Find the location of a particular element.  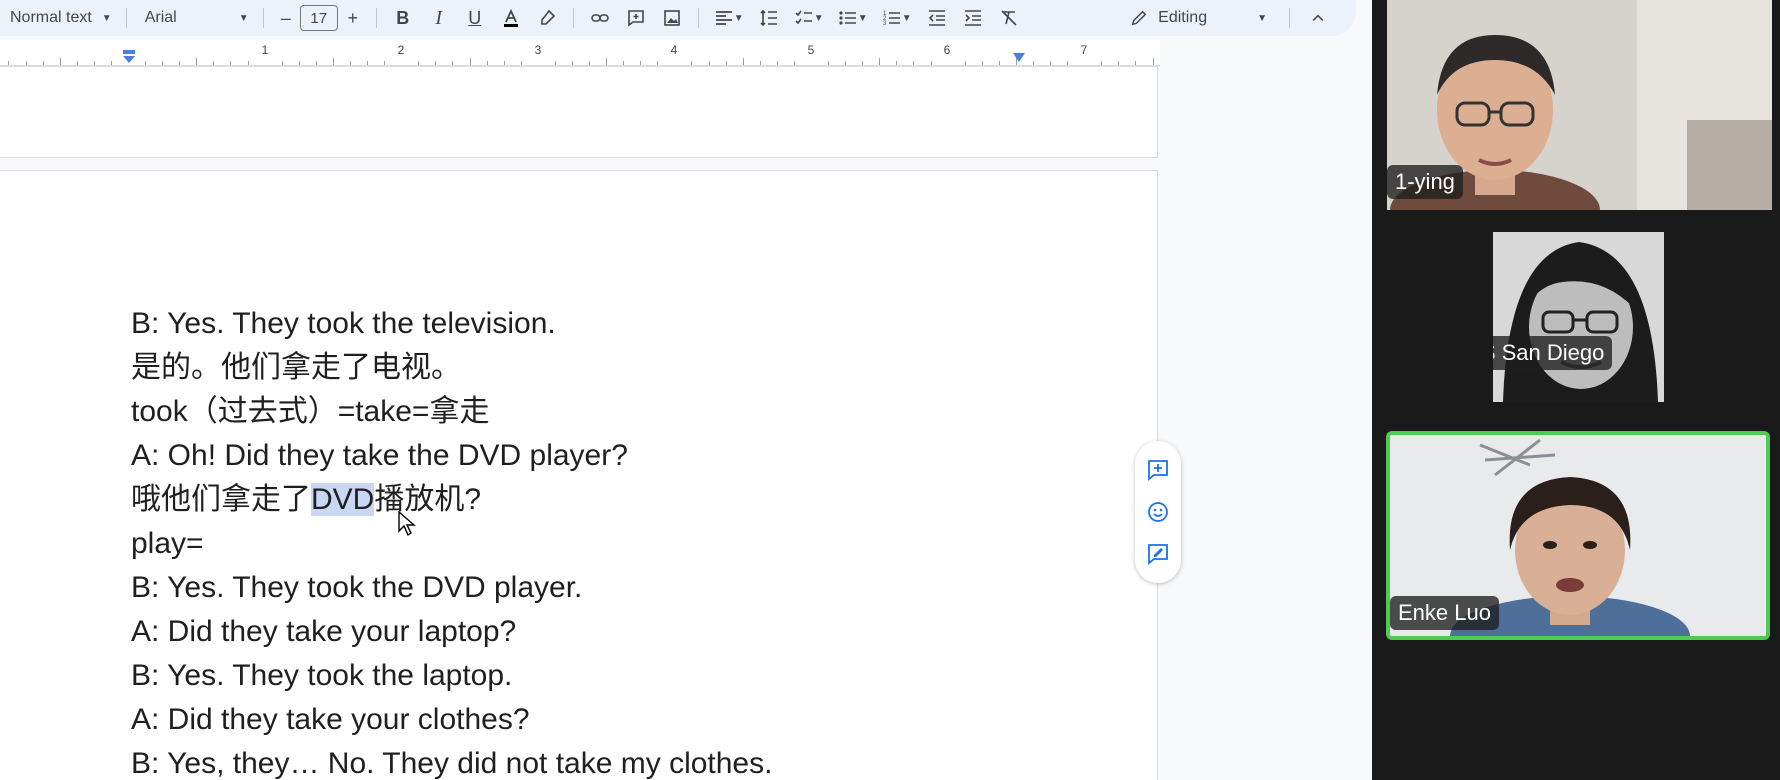

text-color-button is located at coordinates (511, 18).